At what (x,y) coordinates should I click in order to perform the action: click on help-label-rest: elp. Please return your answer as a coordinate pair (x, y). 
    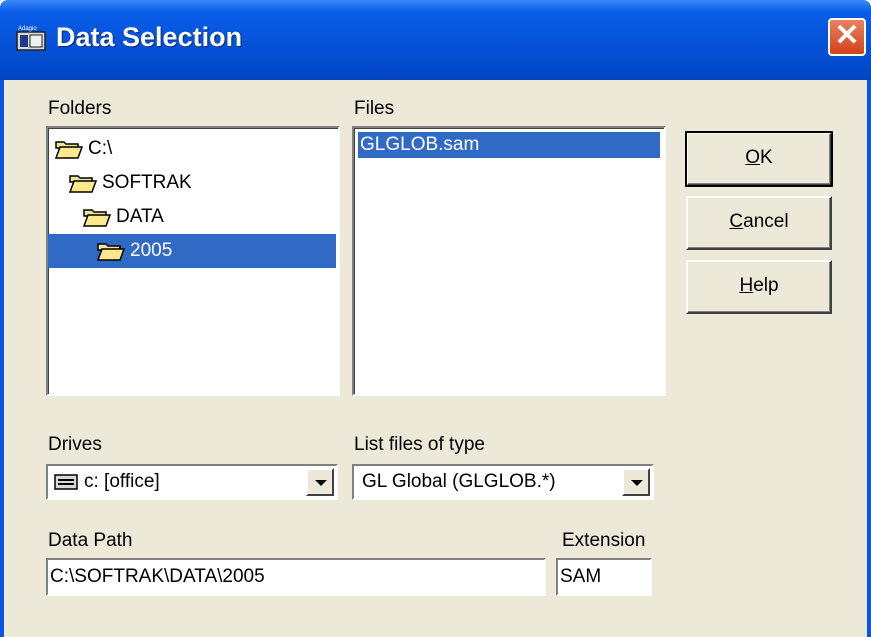
    Looking at the image, I should click on (766, 285).